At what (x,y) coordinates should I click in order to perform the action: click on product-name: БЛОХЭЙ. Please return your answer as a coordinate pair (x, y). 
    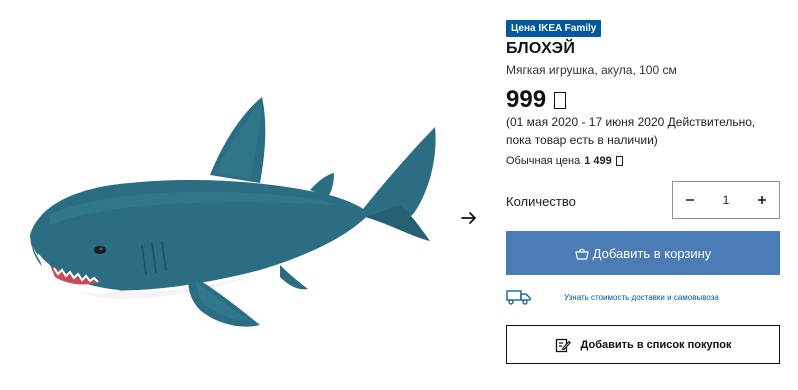
    Looking at the image, I should click on (541, 48).